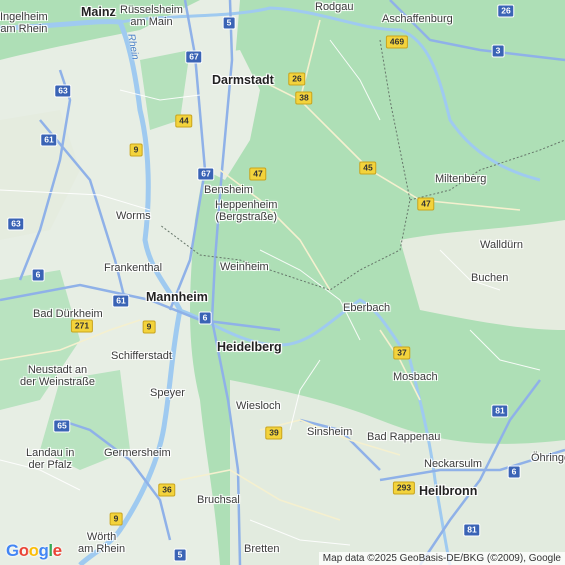 Image resolution: width=565 pixels, height=565 pixels. What do you see at coordinates (24, 23) in the screenshot?
I see `city-label-ingelheim: Ingelheim am Rhein` at bounding box center [24, 23].